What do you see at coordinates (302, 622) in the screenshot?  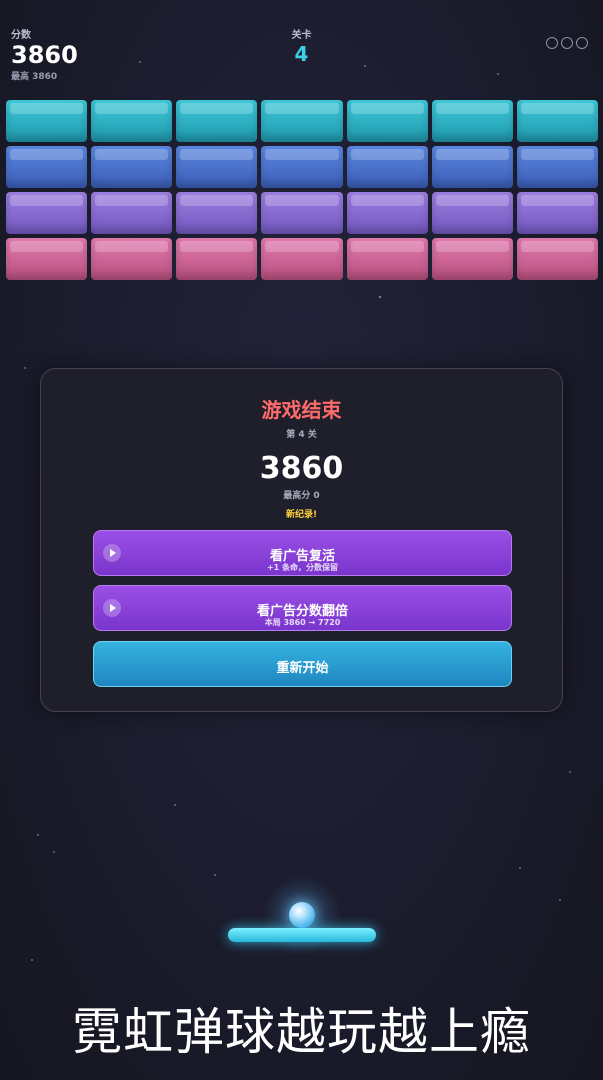 I see `double-score-sublabel: 本局 3860 → 7720` at bounding box center [302, 622].